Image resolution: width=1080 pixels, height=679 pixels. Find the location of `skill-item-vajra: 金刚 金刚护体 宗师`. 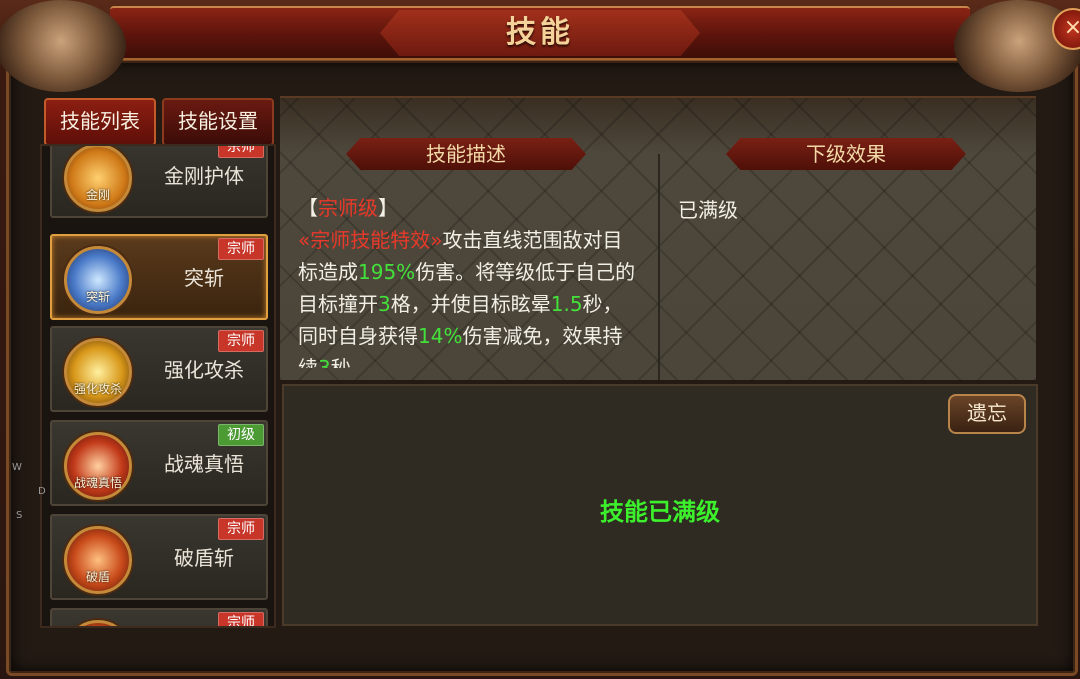

skill-item-vajra: 金刚 金刚护体 宗师 is located at coordinates (159, 182).